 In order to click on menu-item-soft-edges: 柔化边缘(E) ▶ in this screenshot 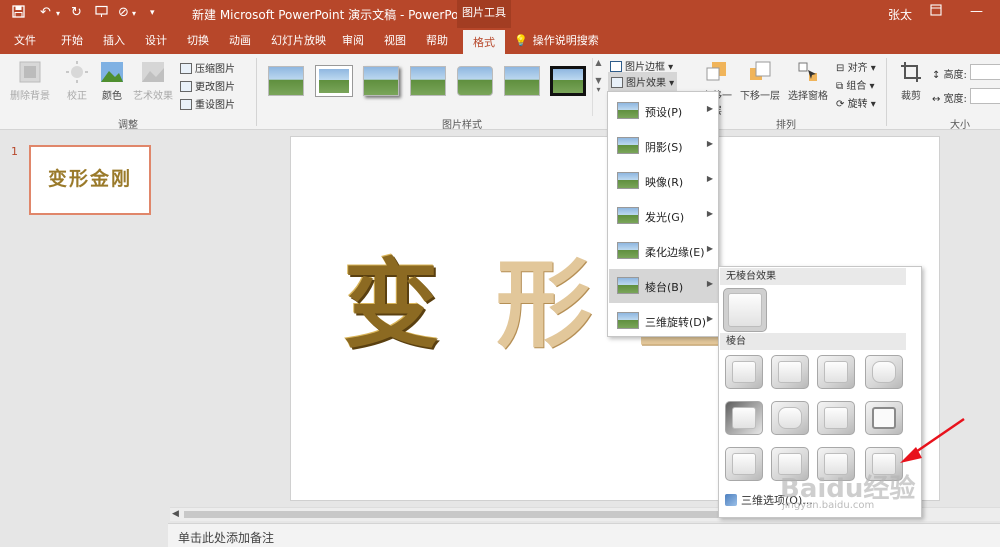, I will do `click(664, 251)`.